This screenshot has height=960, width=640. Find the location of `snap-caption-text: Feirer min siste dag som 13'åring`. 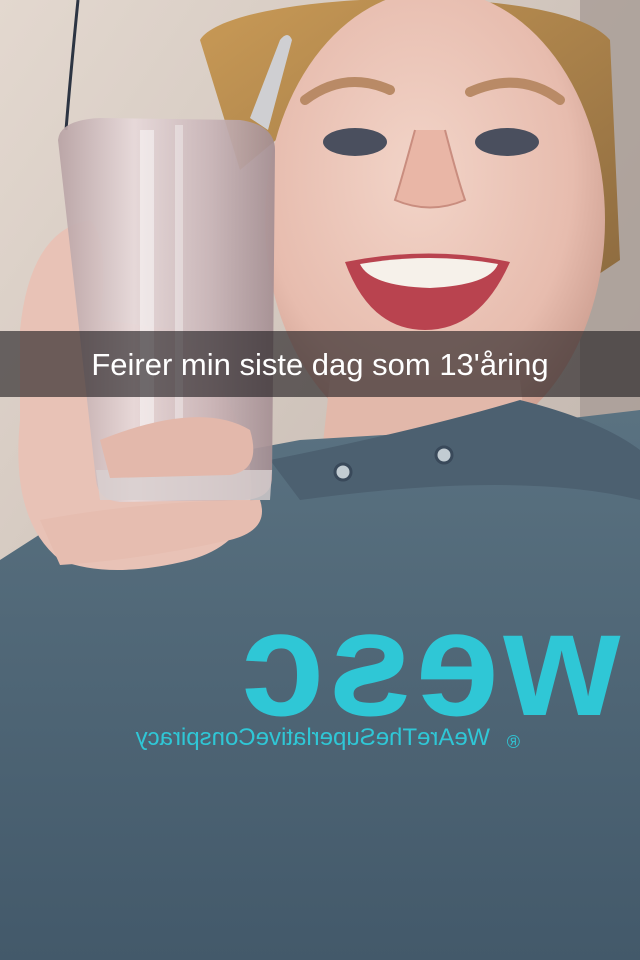

snap-caption-text: Feirer min siste dag som 13'åring is located at coordinates (320, 364).